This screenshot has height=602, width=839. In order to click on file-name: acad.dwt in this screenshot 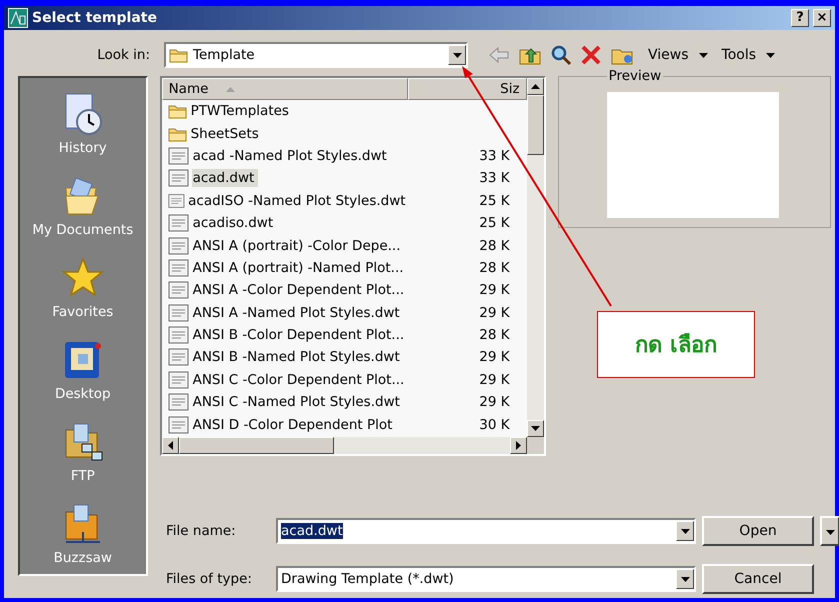, I will do `click(225, 178)`.